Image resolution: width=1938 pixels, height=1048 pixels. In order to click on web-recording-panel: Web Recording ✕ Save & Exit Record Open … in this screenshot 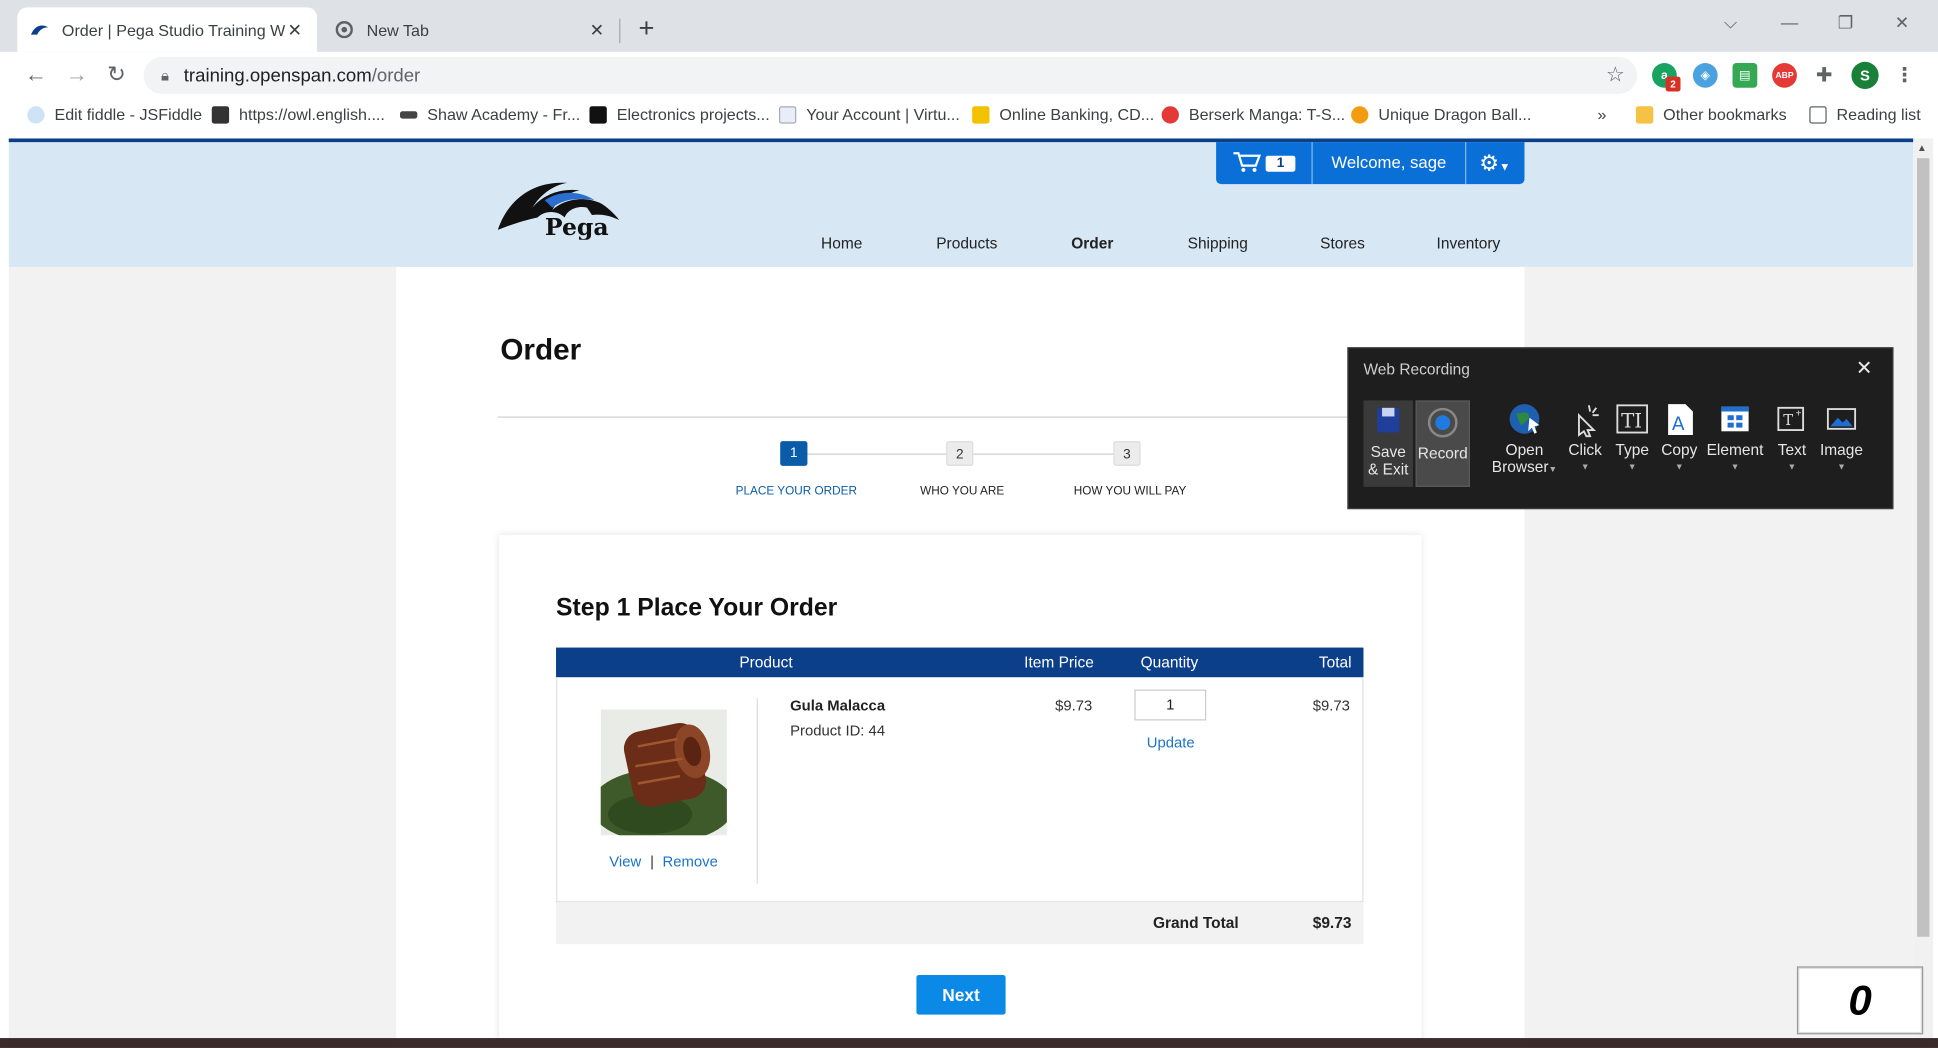, I will do `click(1620, 428)`.